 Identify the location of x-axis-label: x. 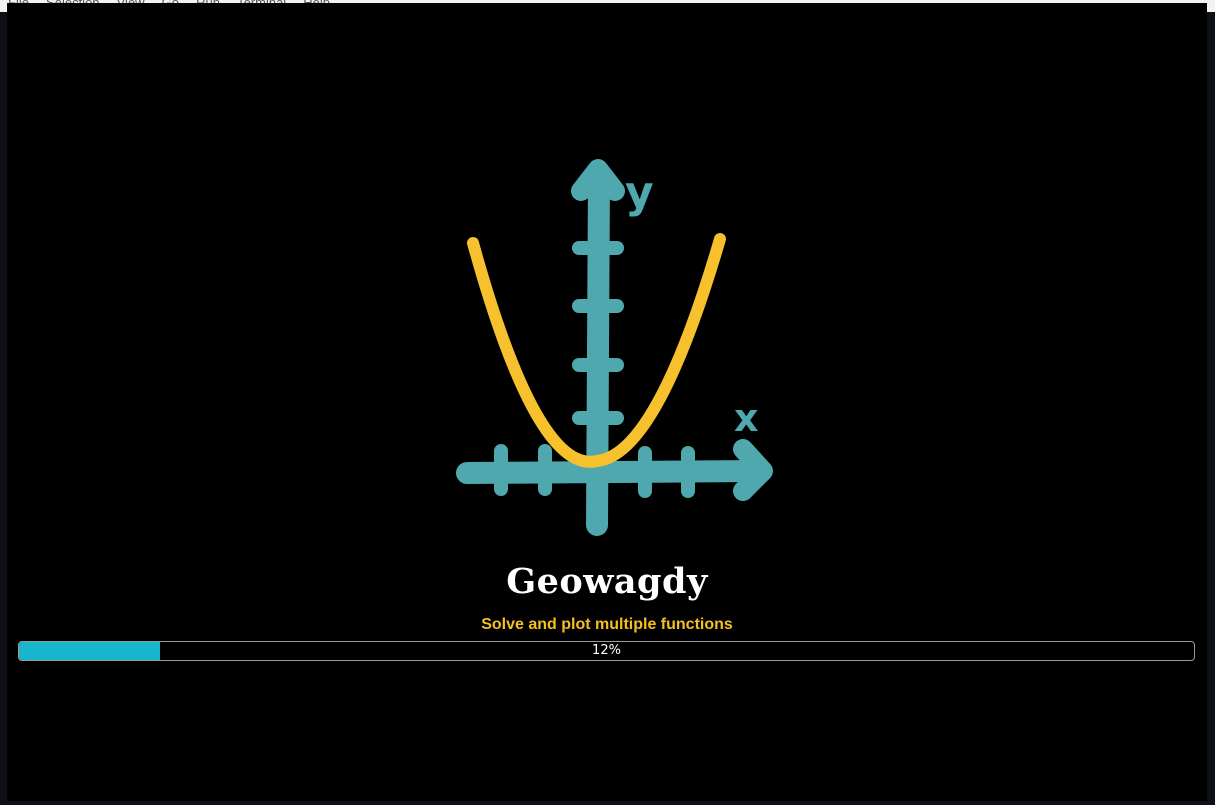
(746, 418).